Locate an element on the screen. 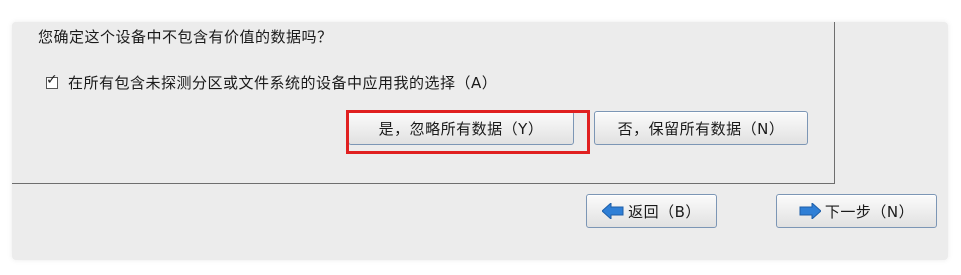 This screenshot has height=275, width=961. yes-discard-button: 是，忽略所有数据（Y） is located at coordinates (461, 128).